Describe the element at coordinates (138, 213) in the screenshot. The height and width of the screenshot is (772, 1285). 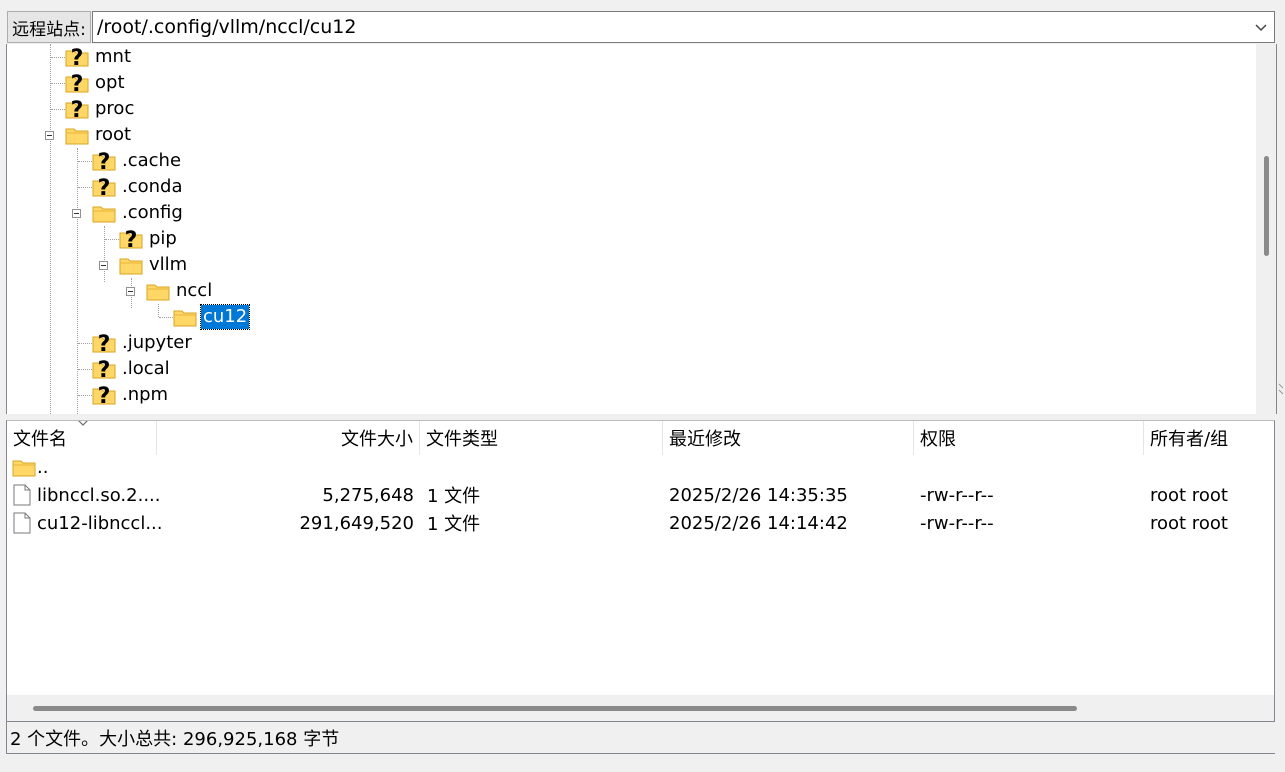
I see `tree-node-dot-config: .config` at that location.